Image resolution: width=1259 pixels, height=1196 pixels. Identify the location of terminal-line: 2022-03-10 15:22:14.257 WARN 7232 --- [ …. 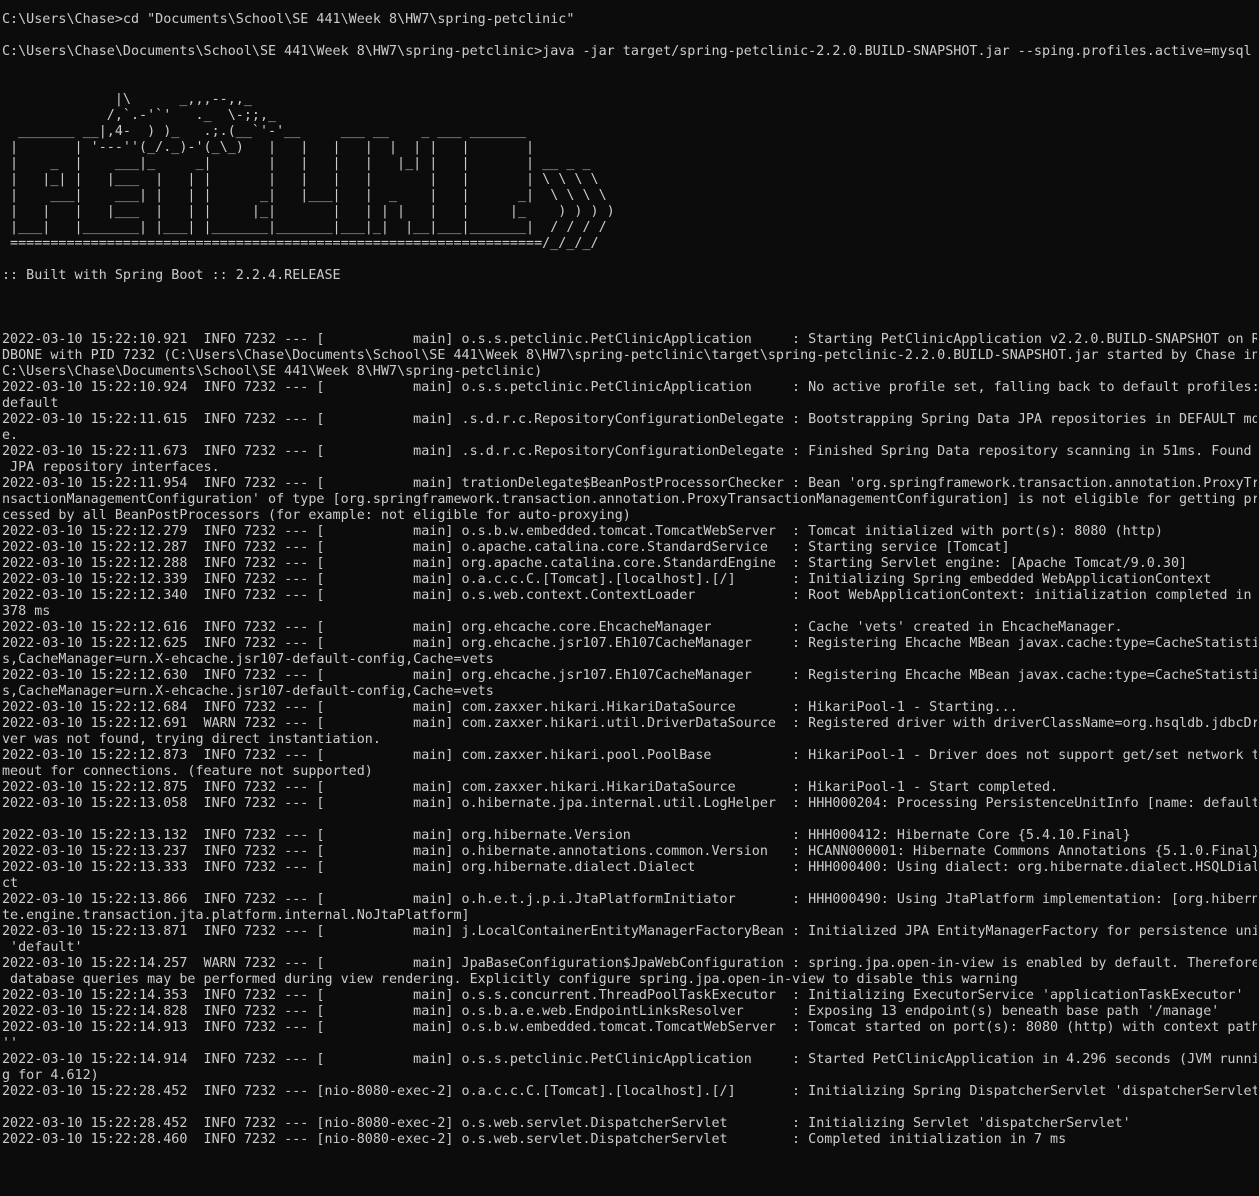
(629, 963).